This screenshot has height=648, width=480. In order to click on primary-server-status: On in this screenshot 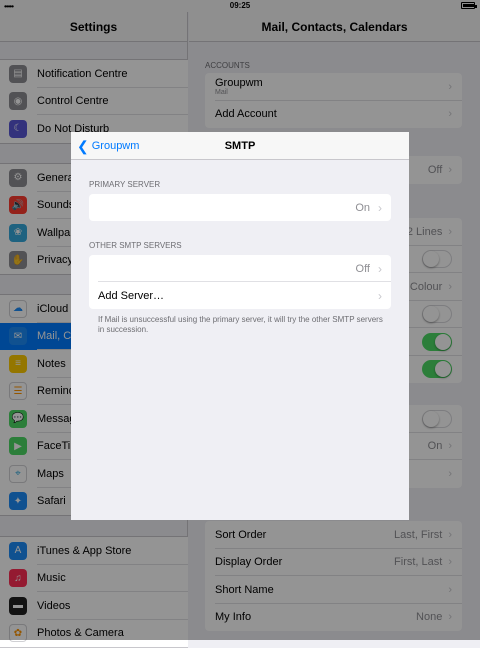, I will do `click(362, 207)`.